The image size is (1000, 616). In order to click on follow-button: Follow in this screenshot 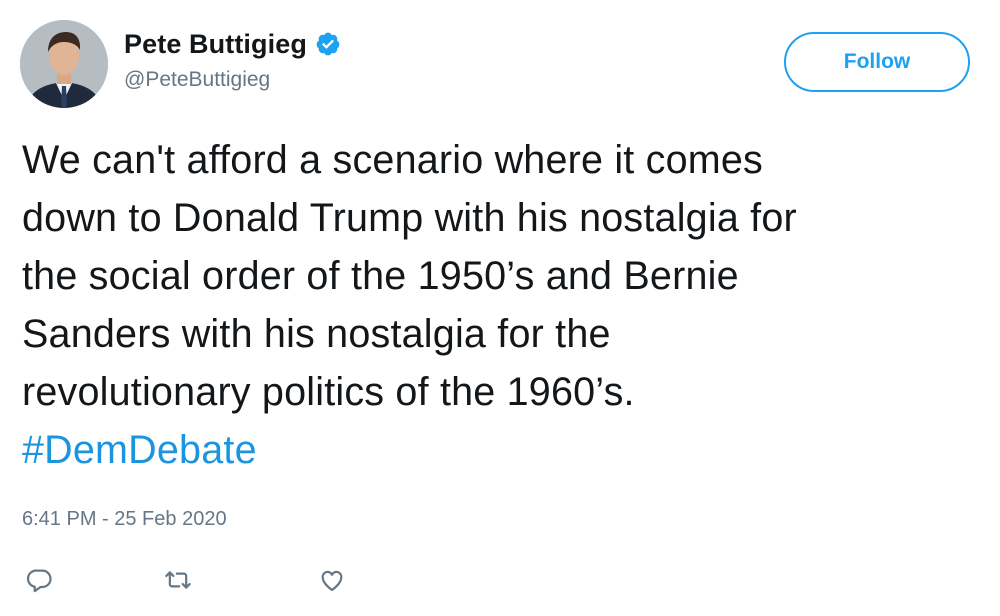, I will do `click(877, 62)`.